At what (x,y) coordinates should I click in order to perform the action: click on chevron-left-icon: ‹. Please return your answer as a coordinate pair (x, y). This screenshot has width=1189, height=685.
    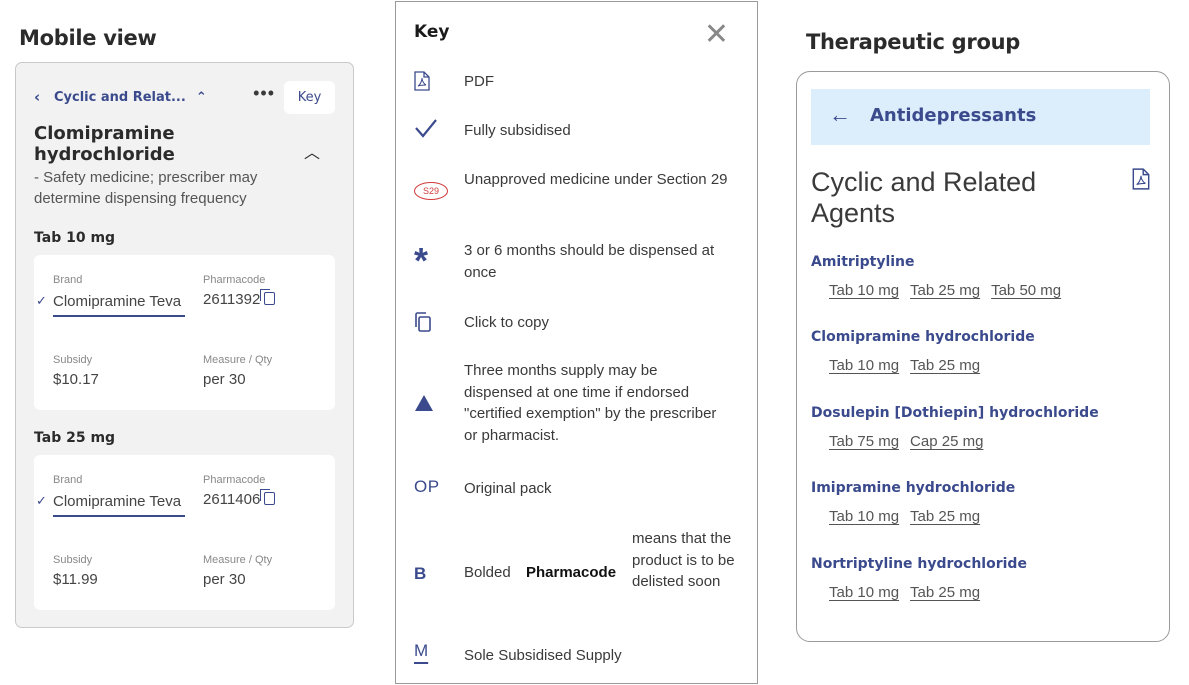
    Looking at the image, I should click on (37, 97).